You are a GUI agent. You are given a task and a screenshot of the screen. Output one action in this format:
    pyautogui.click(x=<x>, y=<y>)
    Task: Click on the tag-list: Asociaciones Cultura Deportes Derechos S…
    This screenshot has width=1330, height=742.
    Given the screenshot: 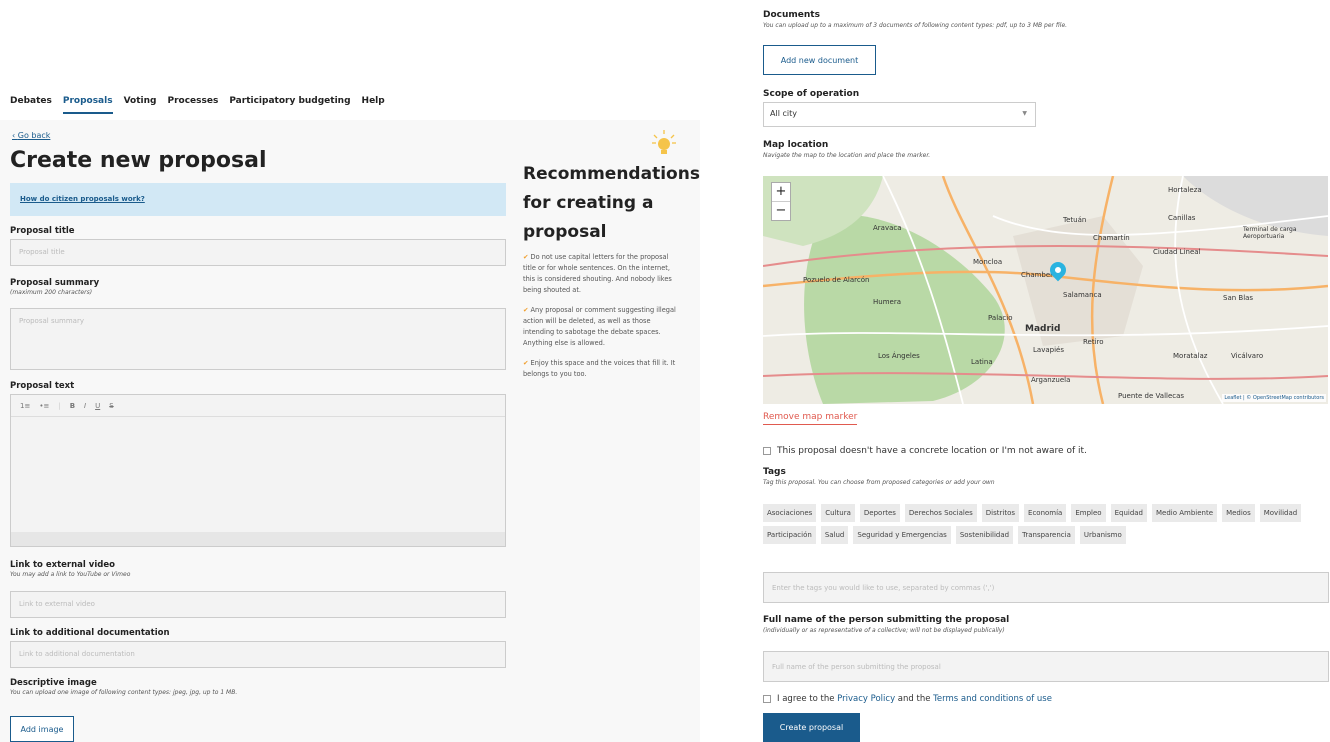 What is the action you would take?
    pyautogui.click(x=1043, y=524)
    